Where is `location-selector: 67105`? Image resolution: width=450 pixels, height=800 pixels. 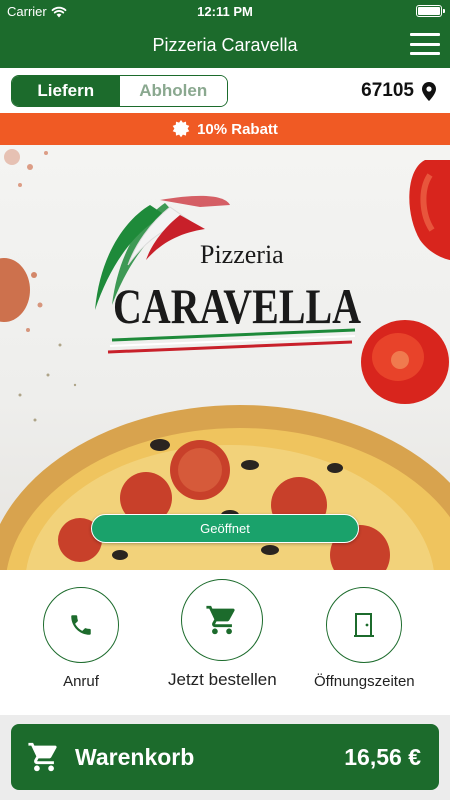 location-selector: 67105 is located at coordinates (398, 91).